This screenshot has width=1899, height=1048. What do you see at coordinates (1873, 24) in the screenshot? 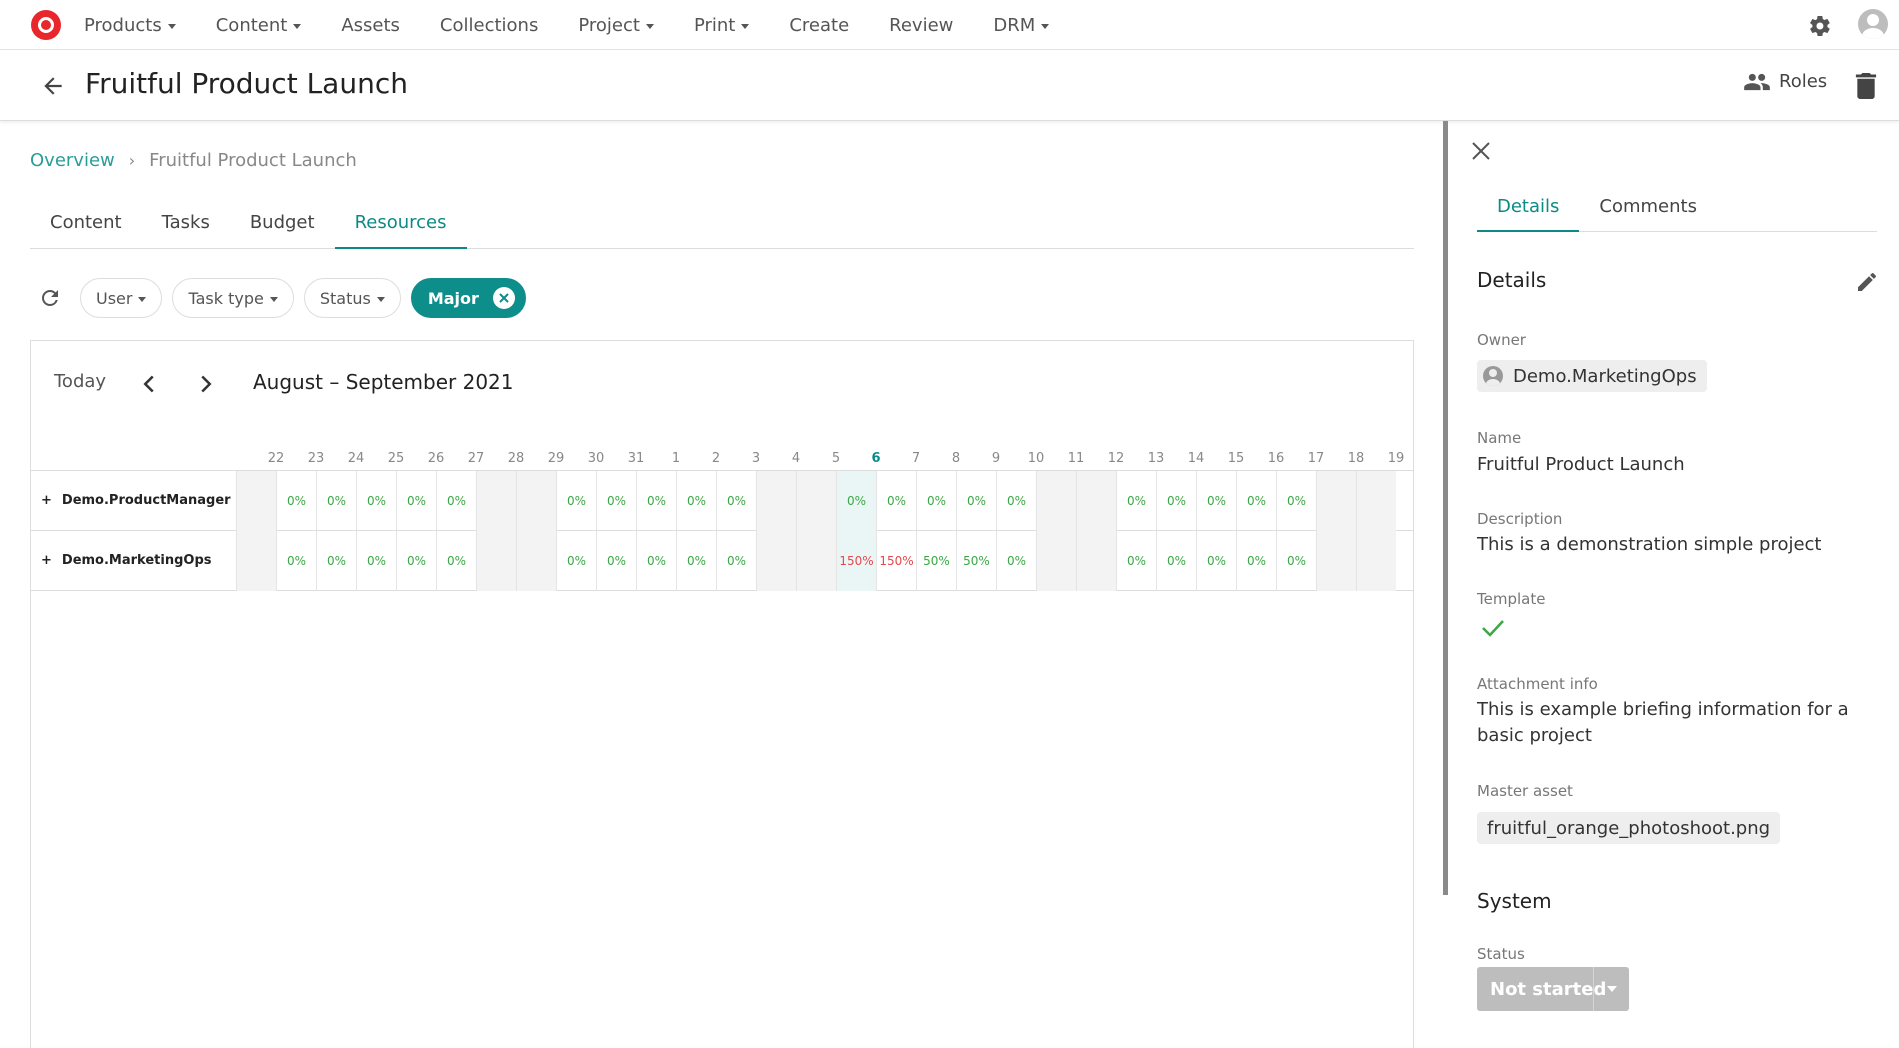
I see `user-avatar-icon` at bounding box center [1873, 24].